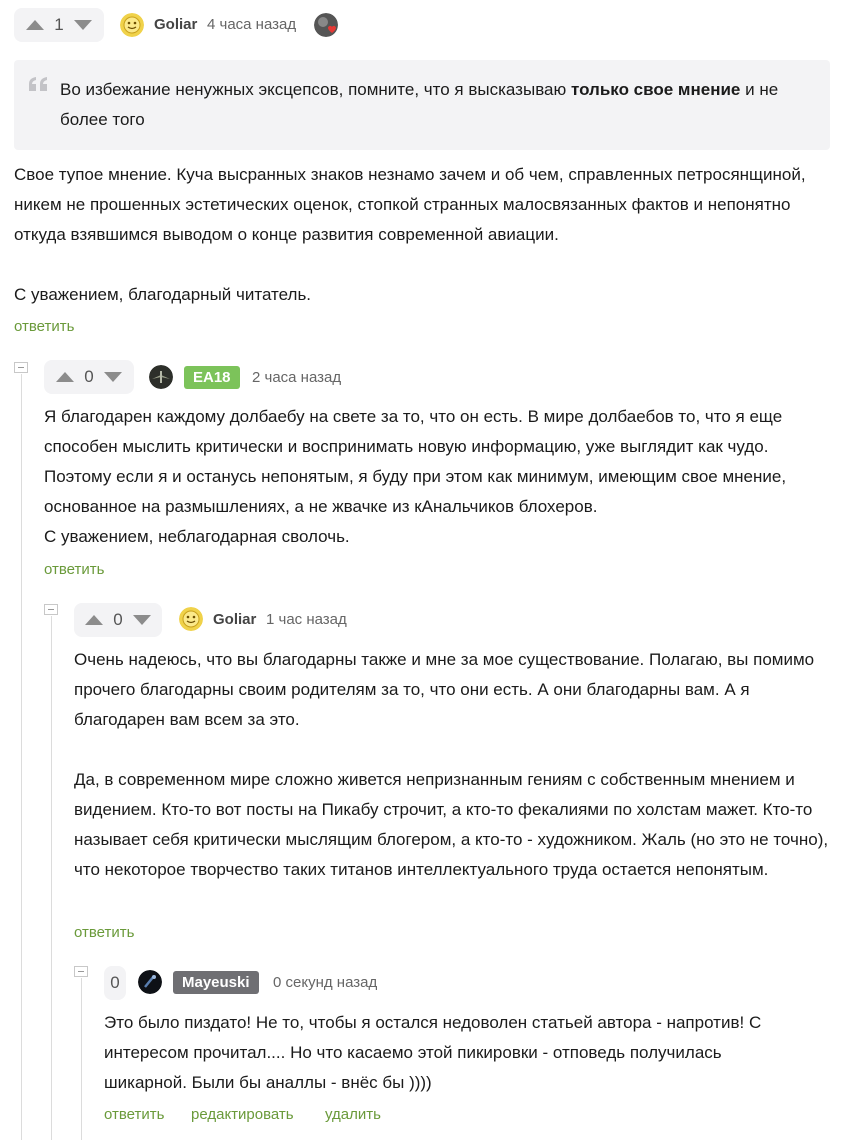 The height and width of the screenshot is (1140, 865). Describe the element at coordinates (197, 536) in the screenshot. I see `comment-paragraph: С уважением, неблагодарная сволочь.` at that location.